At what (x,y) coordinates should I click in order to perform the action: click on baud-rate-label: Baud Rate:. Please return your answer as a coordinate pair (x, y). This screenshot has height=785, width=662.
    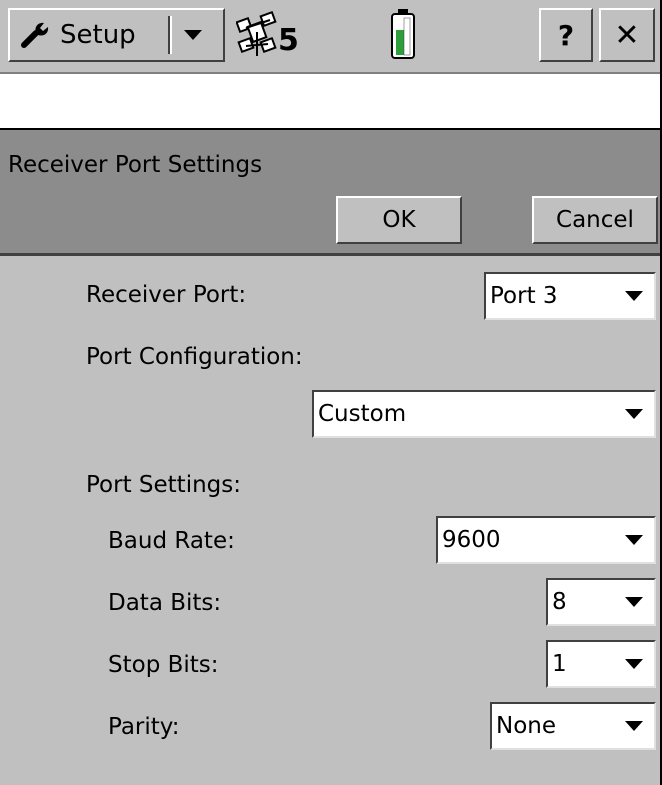
    Looking at the image, I should click on (171, 541).